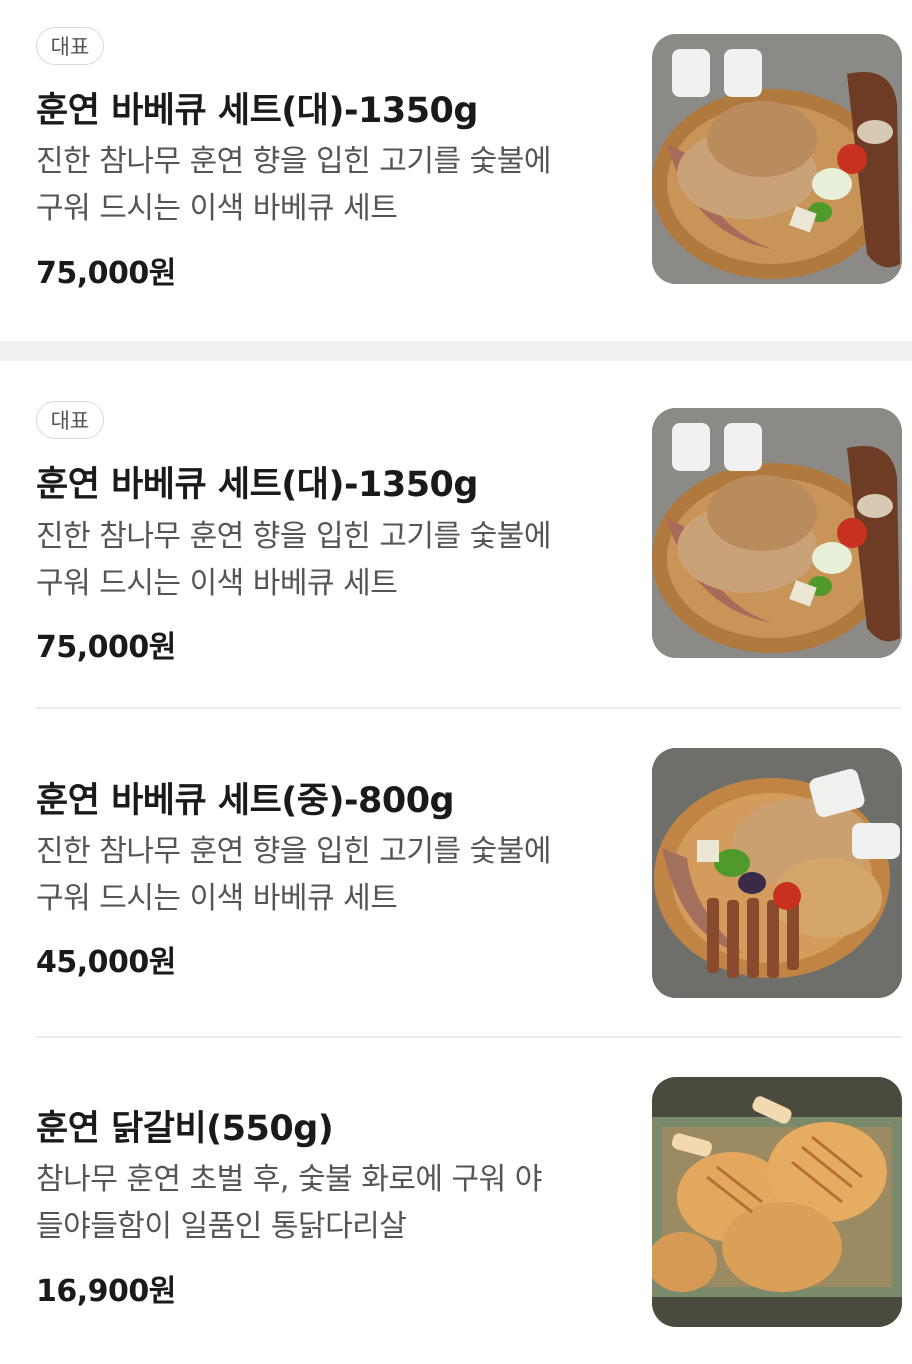 The height and width of the screenshot is (1364, 912). Describe the element at coordinates (185, 1129) in the screenshot. I see `menu-item-name: 훈연 닭갈비(550g)` at that location.